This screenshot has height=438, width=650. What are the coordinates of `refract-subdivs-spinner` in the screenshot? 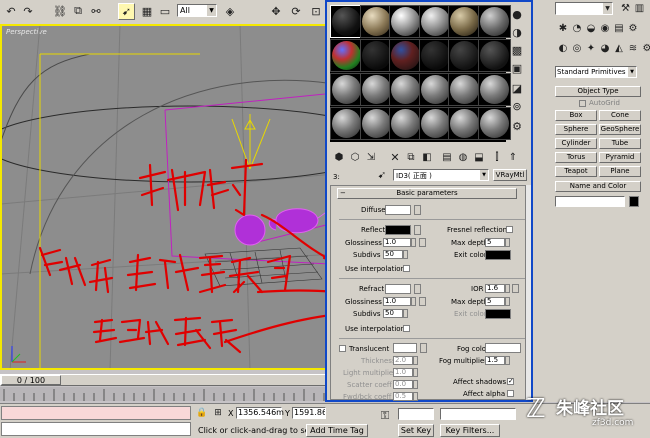 It's located at (405, 313).